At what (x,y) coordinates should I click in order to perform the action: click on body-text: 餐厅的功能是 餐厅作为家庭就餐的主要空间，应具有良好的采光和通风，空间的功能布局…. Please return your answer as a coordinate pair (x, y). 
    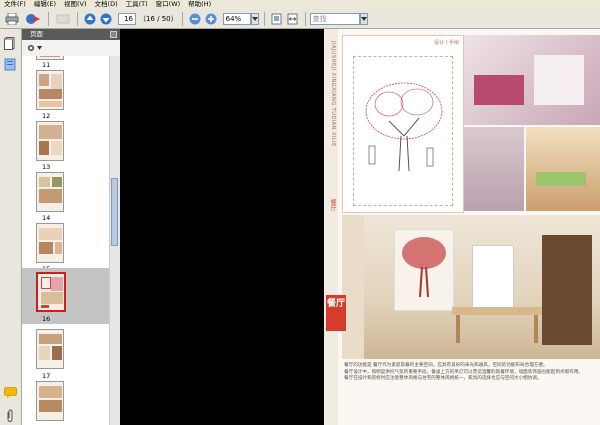
    Looking at the image, I should click on (470, 393).